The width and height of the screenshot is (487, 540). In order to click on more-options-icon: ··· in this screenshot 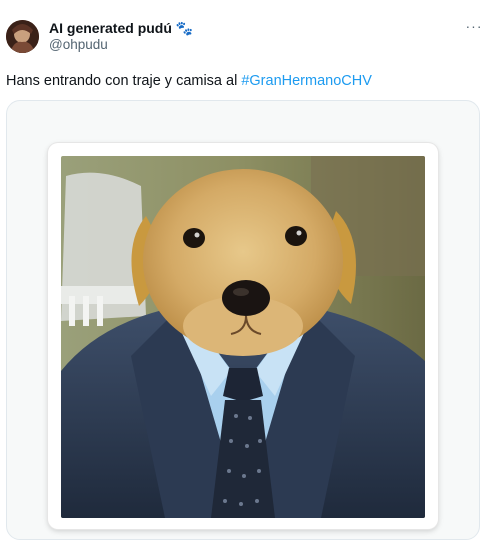, I will do `click(474, 27)`.